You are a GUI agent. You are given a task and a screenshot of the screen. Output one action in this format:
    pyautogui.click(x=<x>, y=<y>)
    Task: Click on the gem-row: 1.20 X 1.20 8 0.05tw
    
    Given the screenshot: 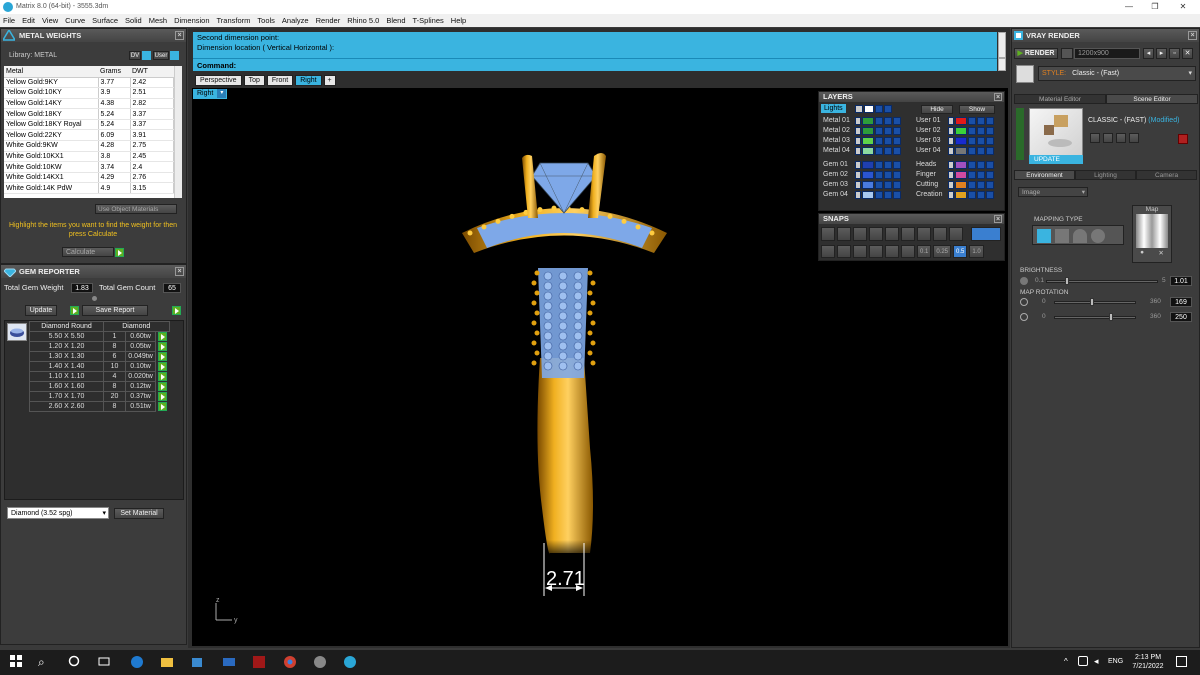 What is the action you would take?
    pyautogui.click(x=99, y=346)
    